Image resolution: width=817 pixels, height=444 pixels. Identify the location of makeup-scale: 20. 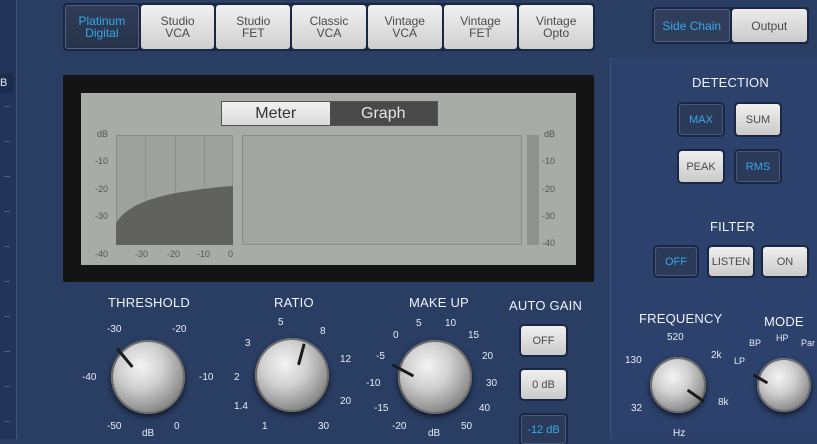
(488, 356).